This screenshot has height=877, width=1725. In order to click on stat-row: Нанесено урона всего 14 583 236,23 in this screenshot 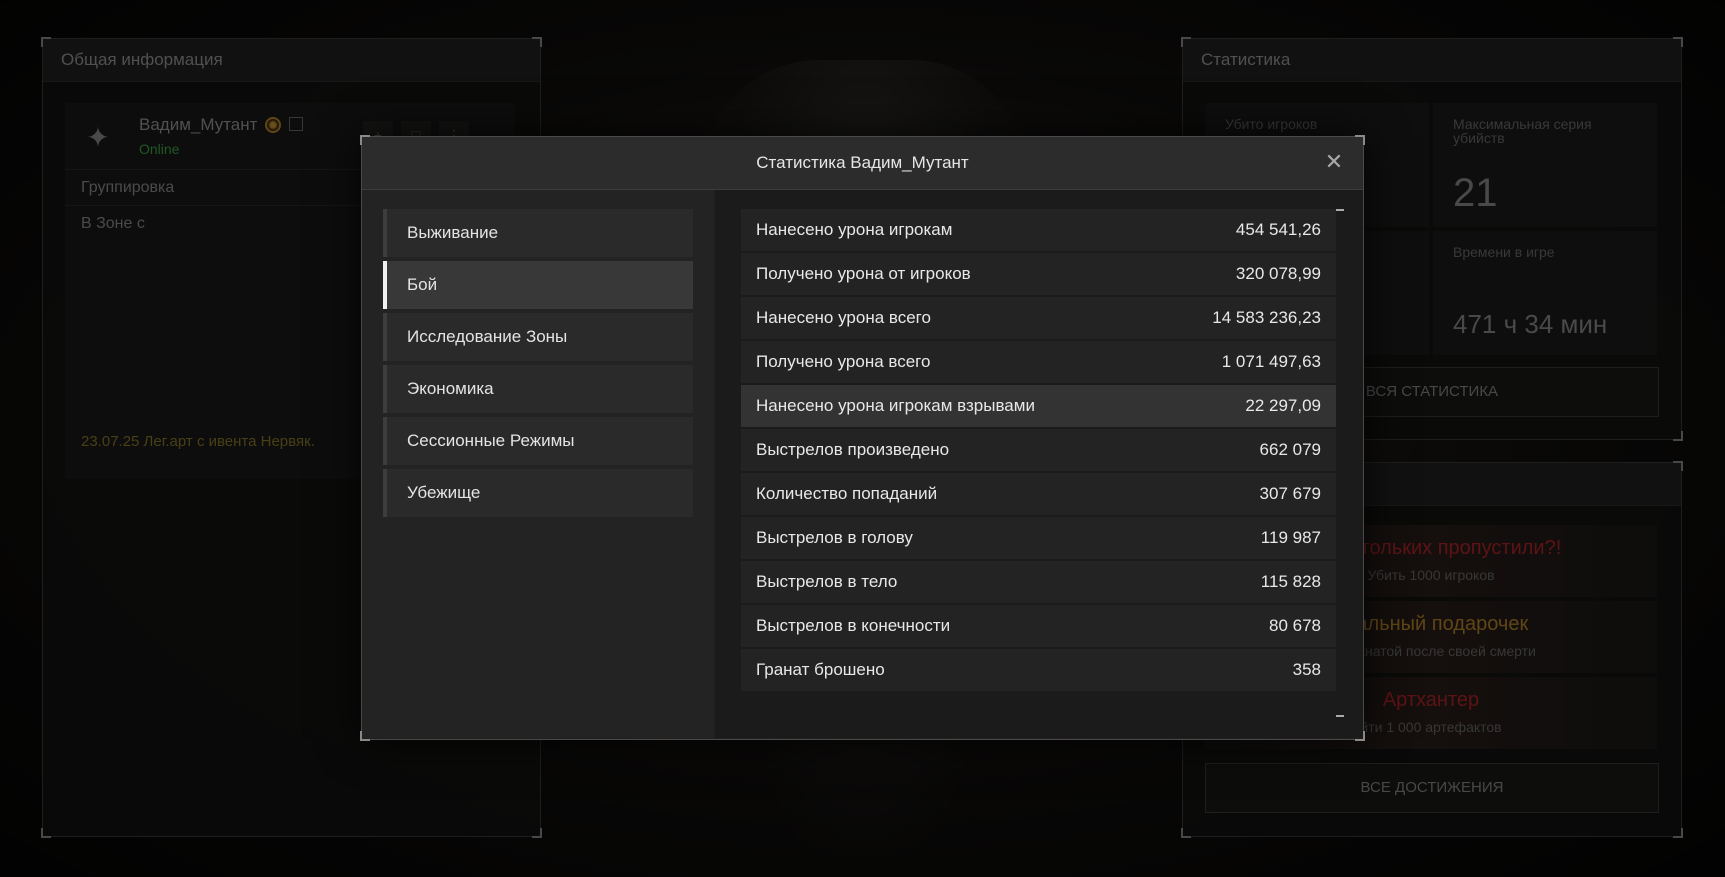, I will do `click(1038, 318)`.